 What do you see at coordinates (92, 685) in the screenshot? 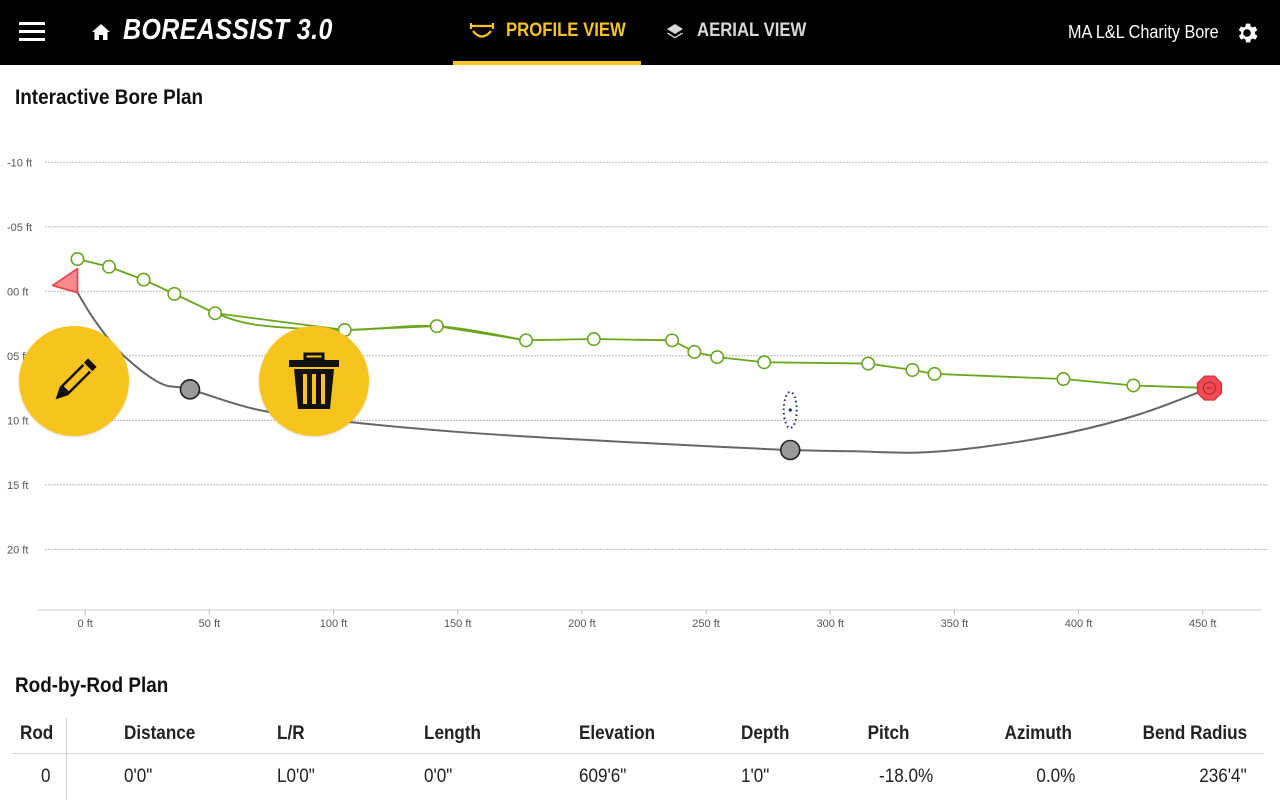
I see `rod-plan-title: Rod-by-Rod Plan` at bounding box center [92, 685].